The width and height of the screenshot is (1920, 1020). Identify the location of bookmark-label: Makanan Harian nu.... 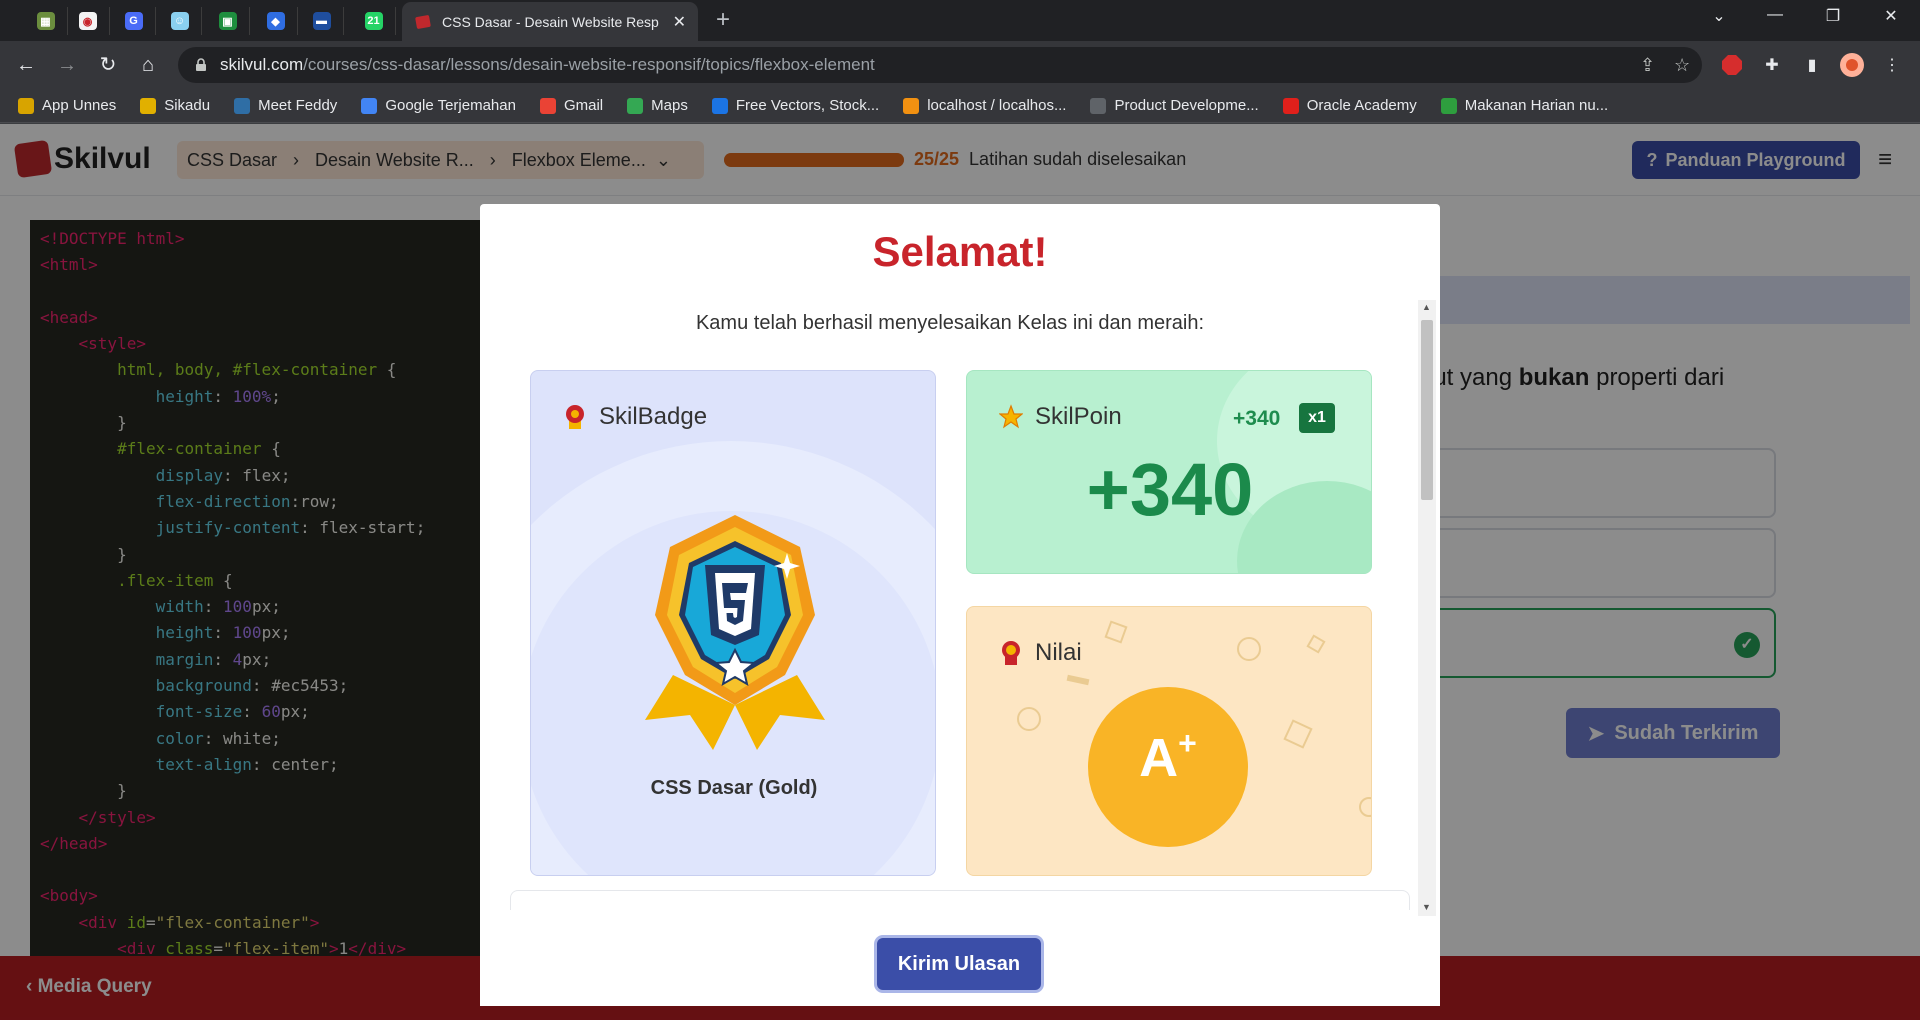
(1536, 105).